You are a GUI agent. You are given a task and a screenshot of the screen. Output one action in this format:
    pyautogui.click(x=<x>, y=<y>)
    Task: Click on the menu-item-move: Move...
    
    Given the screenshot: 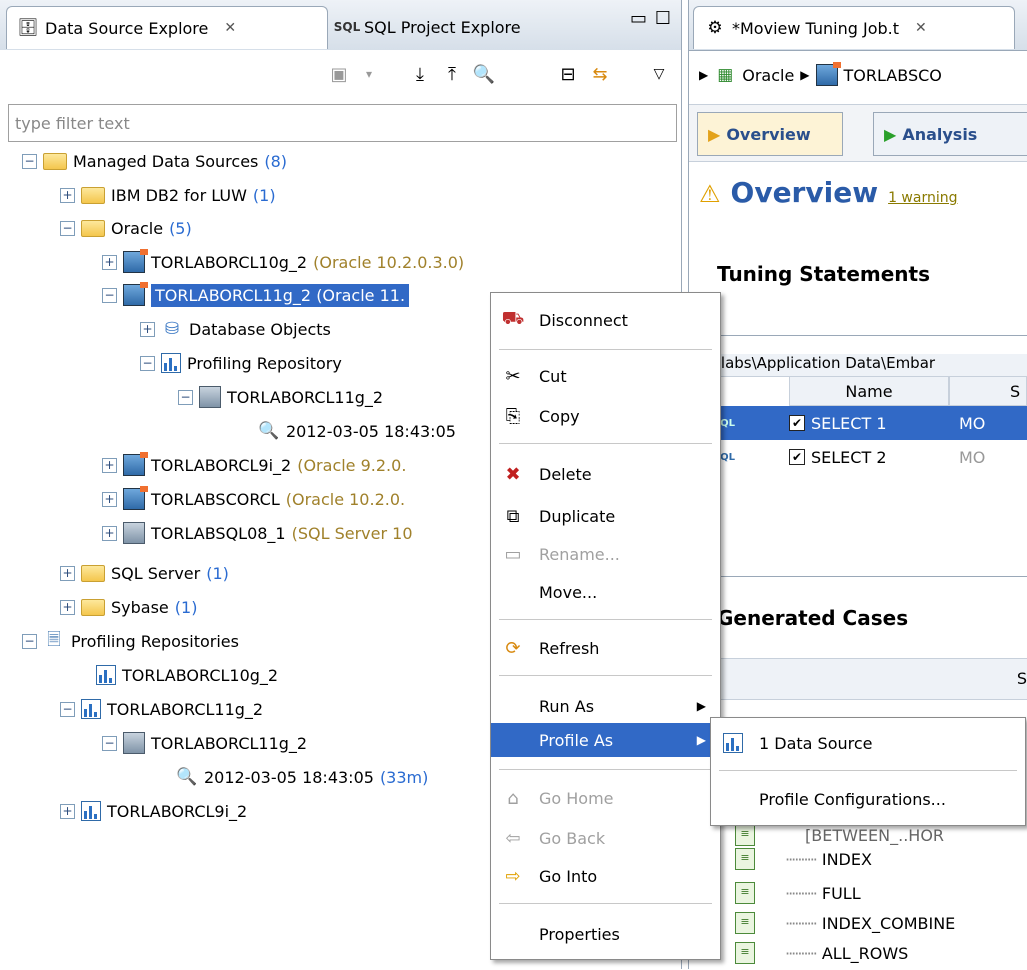 What is the action you would take?
    pyautogui.click(x=605, y=592)
    